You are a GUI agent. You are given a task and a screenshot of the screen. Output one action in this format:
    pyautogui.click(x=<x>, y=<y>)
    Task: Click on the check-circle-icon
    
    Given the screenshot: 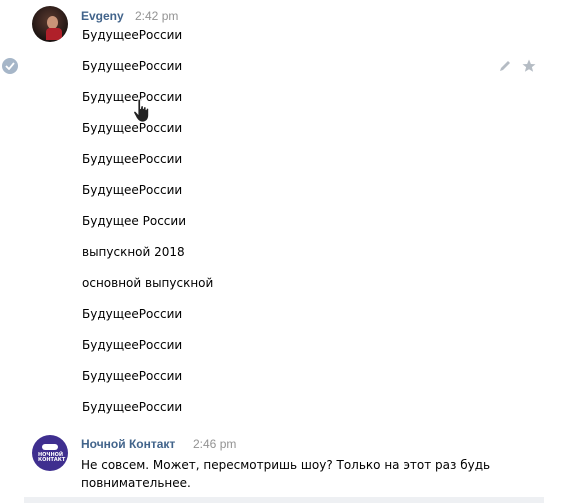 What is the action you would take?
    pyautogui.click(x=10, y=66)
    